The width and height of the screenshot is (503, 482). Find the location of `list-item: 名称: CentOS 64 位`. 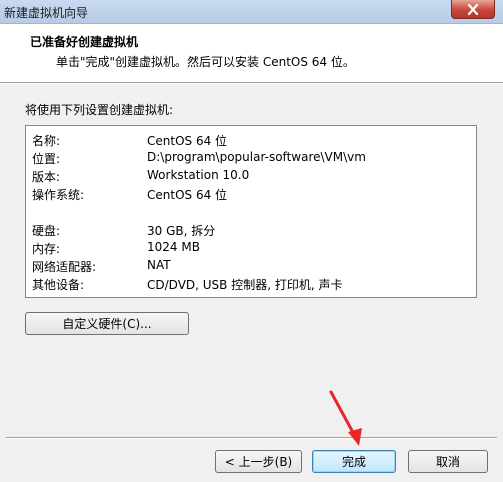

list-item: 名称: CentOS 64 位 is located at coordinates (252, 141).